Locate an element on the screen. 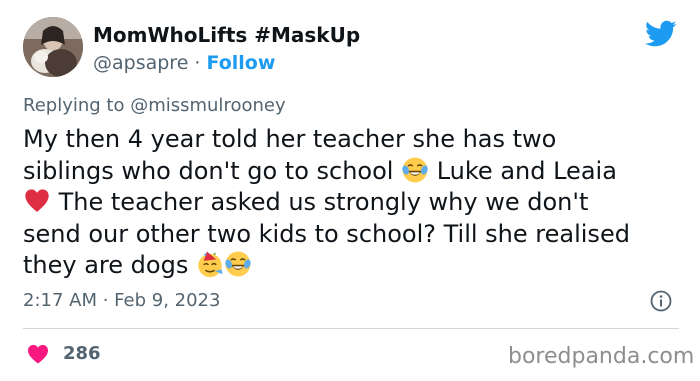 The width and height of the screenshot is (700, 381). heart-icon is located at coordinates (38, 354).